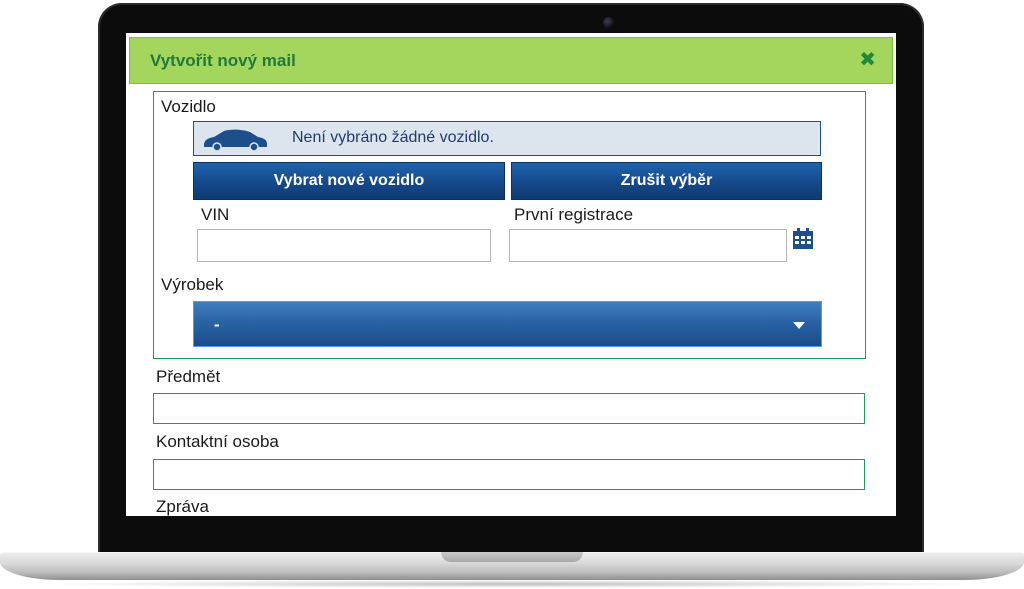  What do you see at coordinates (192, 284) in the screenshot?
I see `product-label: Výrobek` at bounding box center [192, 284].